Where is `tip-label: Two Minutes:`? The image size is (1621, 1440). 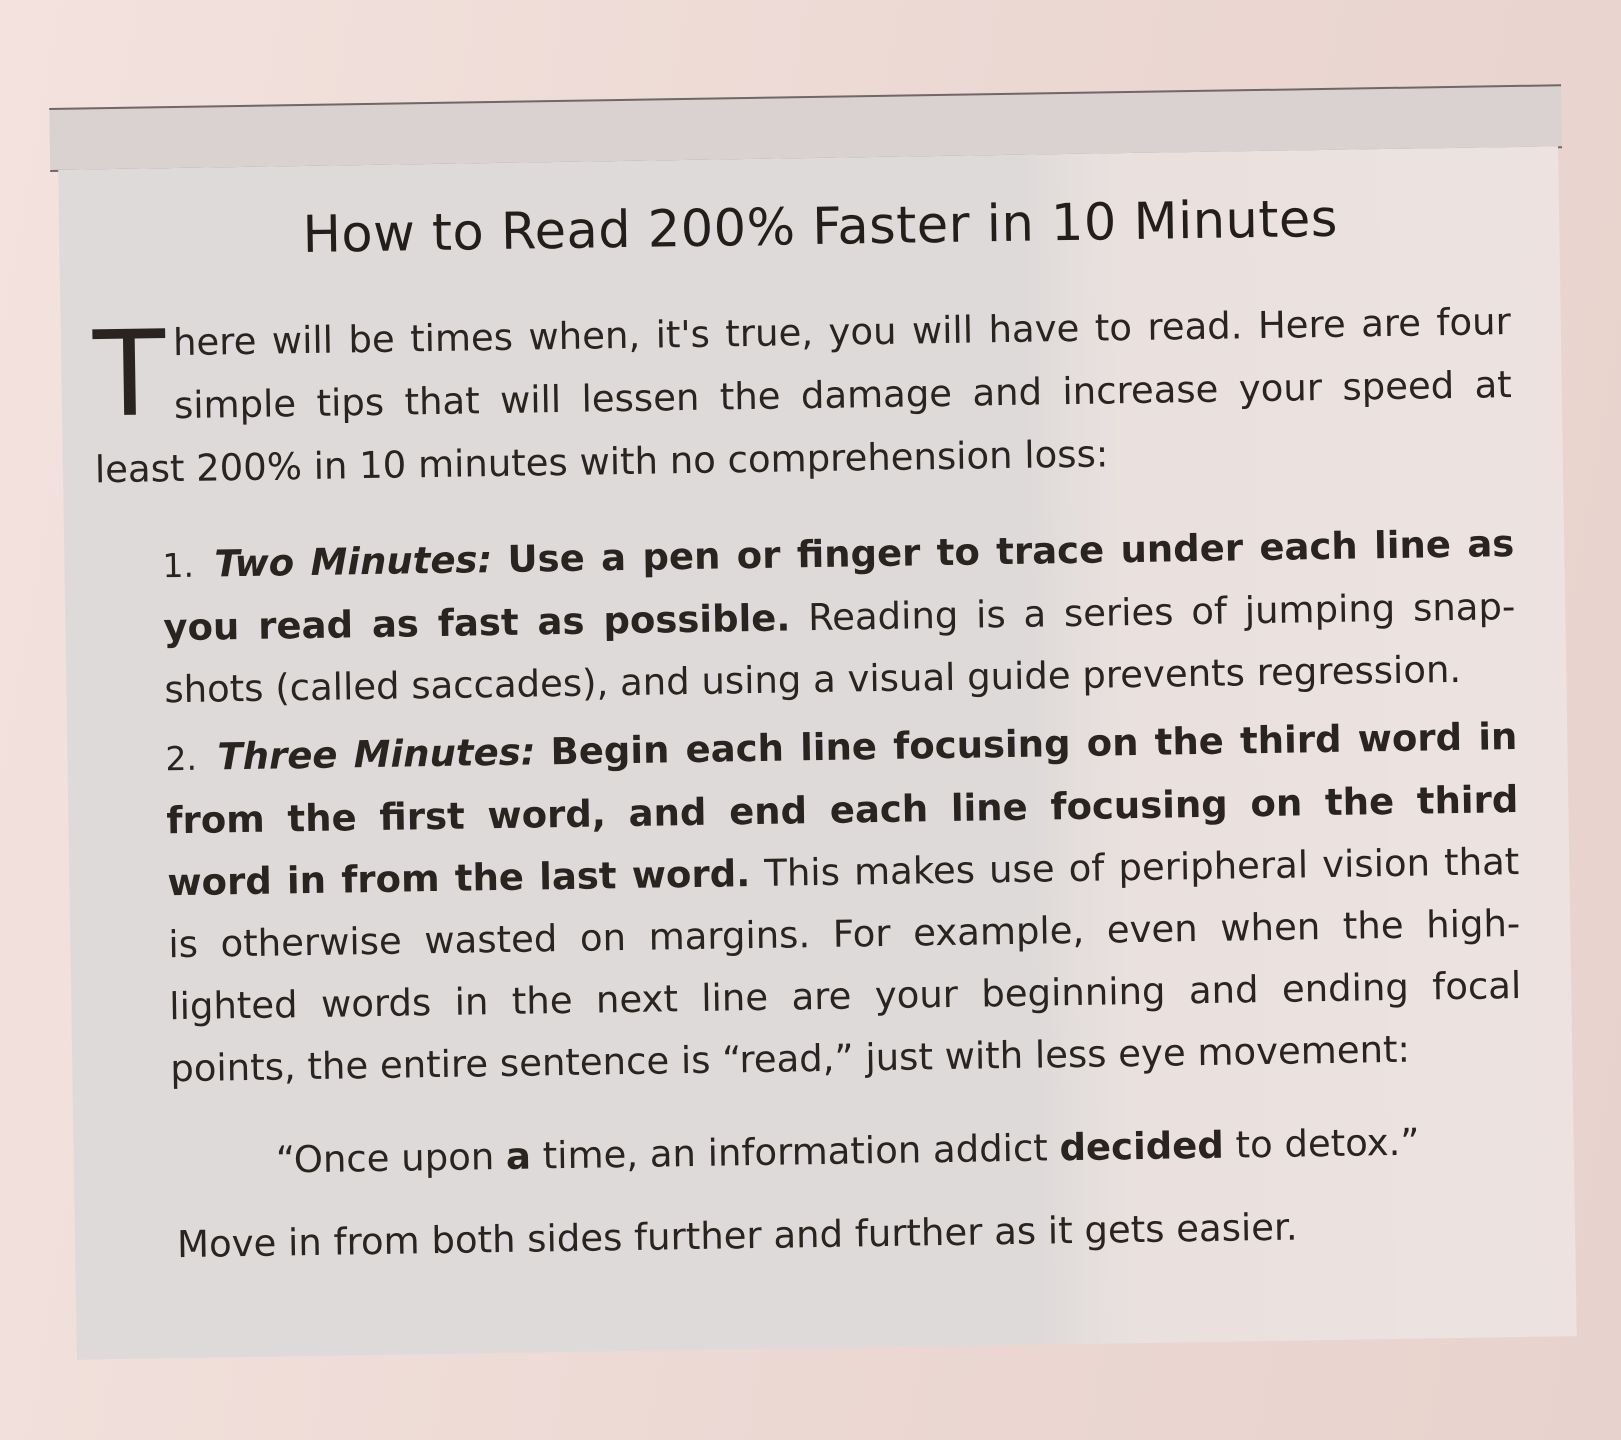 tip-label: Two Minutes: is located at coordinates (353, 562).